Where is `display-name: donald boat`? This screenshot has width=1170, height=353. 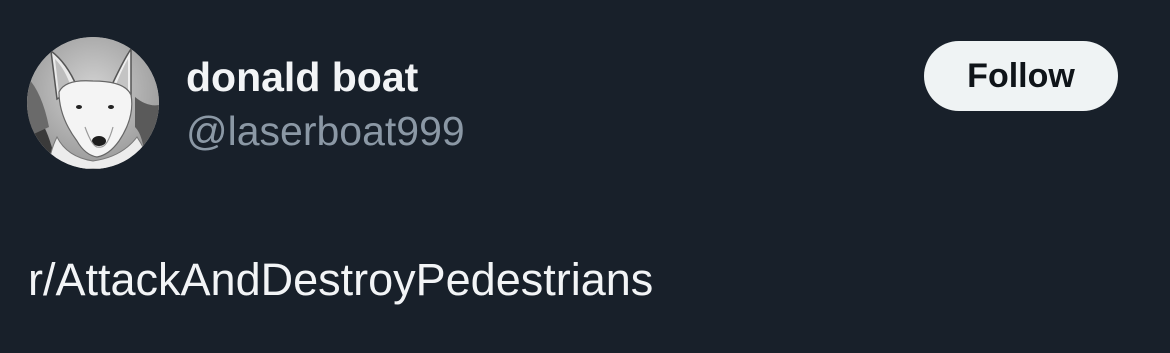 display-name: donald boat is located at coordinates (302, 77).